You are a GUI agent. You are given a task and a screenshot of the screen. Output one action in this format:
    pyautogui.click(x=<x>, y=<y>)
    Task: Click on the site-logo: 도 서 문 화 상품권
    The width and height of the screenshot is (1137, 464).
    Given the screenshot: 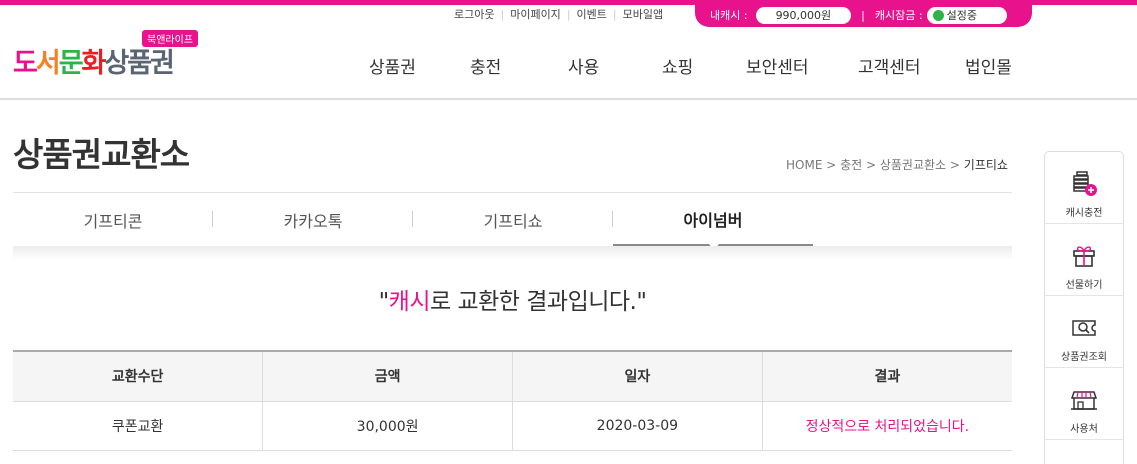 What is the action you would take?
    pyautogui.click(x=94, y=62)
    